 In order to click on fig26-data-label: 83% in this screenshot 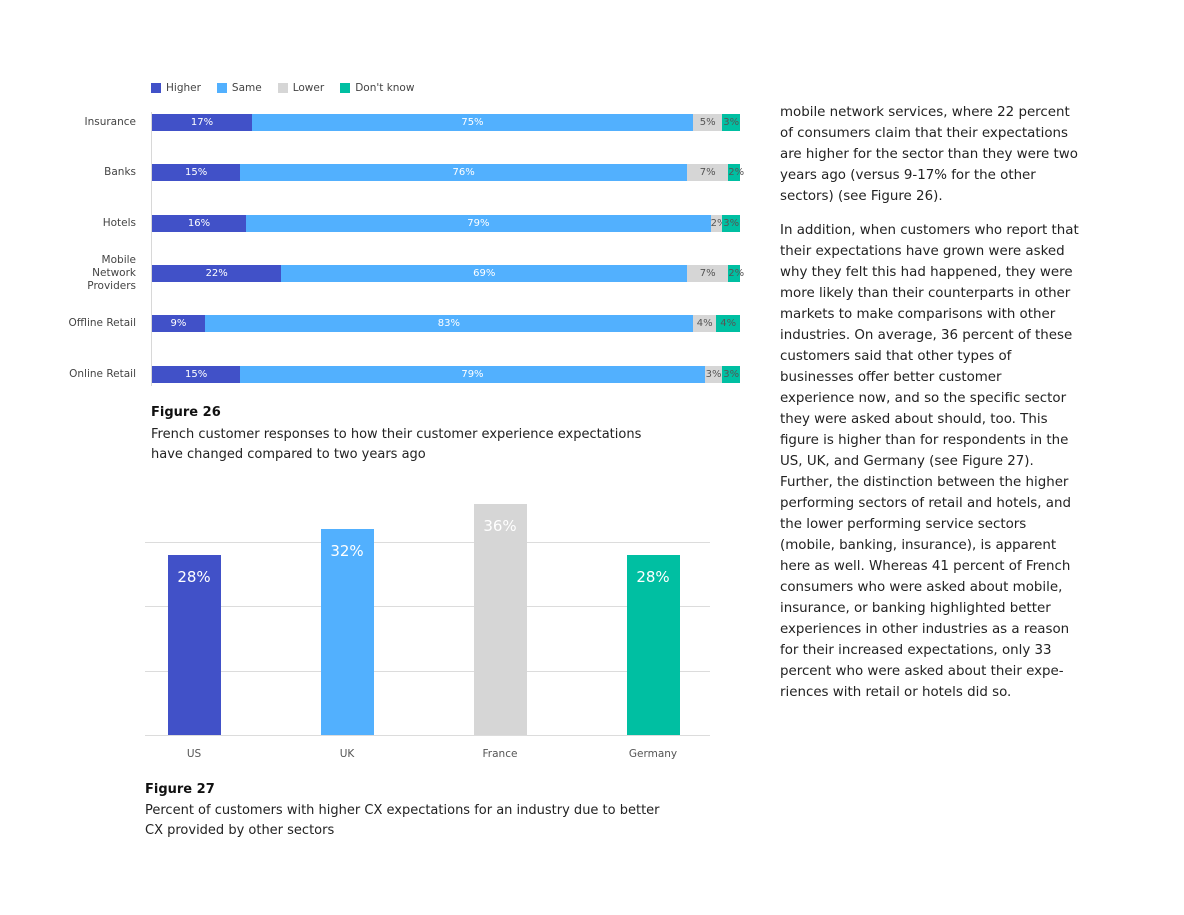, I will do `click(449, 323)`.